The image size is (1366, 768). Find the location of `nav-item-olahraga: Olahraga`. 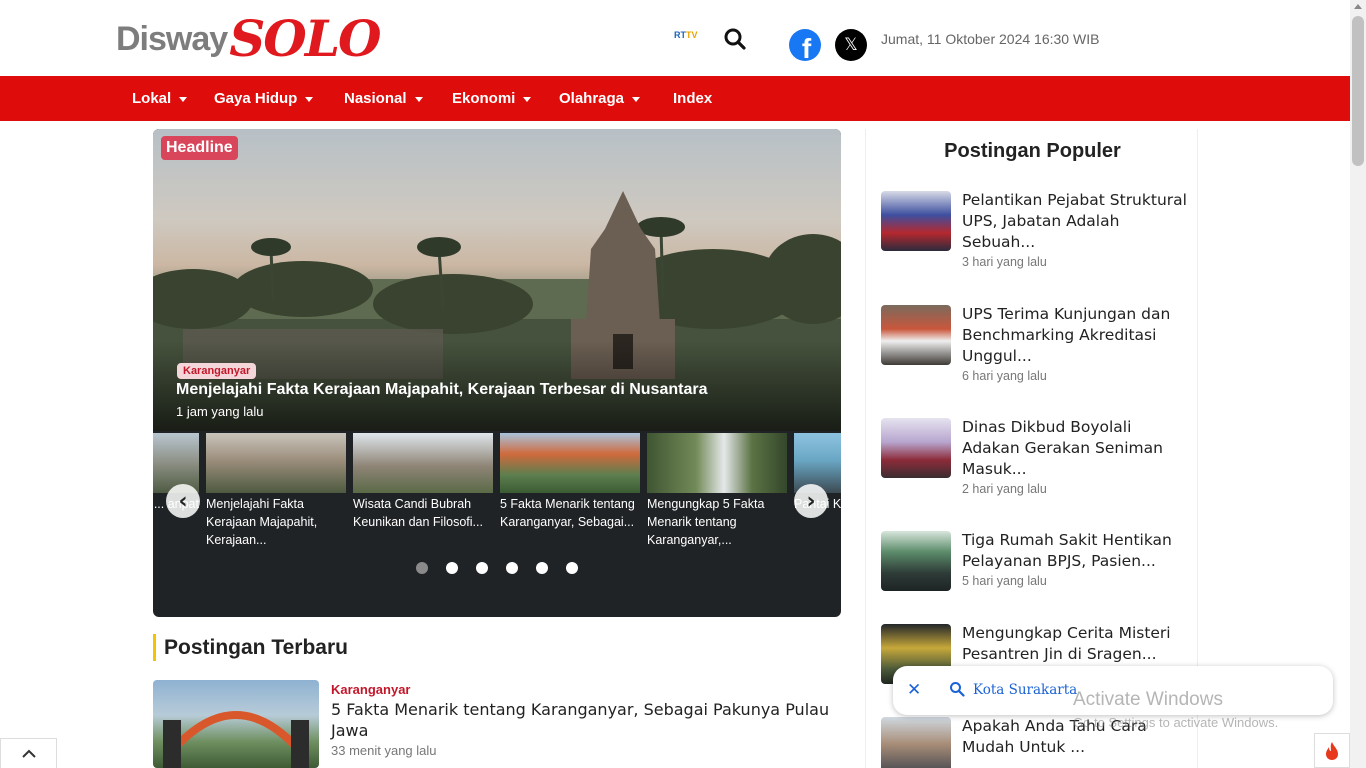

nav-item-olahraga: Olahraga is located at coordinates (600, 98).